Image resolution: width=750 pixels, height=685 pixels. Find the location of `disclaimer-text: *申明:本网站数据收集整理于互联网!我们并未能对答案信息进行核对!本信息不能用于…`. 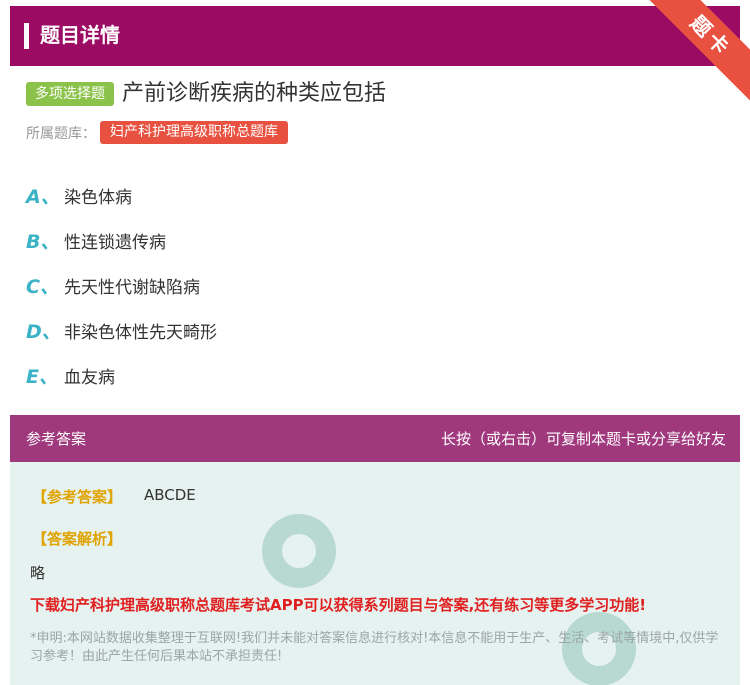

disclaimer-text: *申明:本网站数据收集整理于互联网!我们并未能对答案信息进行核对!本信息不能用于… is located at coordinates (374, 647).